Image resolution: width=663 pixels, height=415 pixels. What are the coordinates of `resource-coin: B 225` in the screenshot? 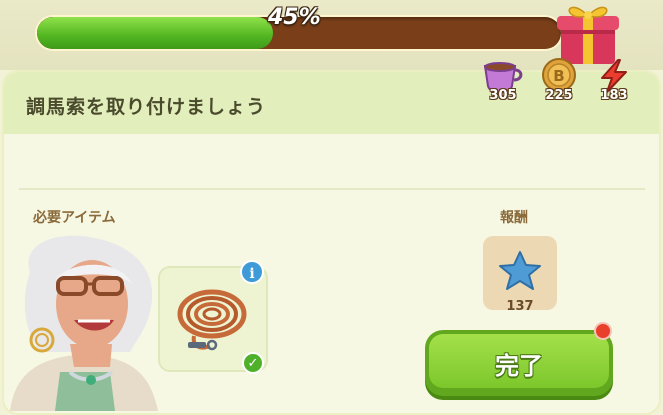 It's located at (559, 84).